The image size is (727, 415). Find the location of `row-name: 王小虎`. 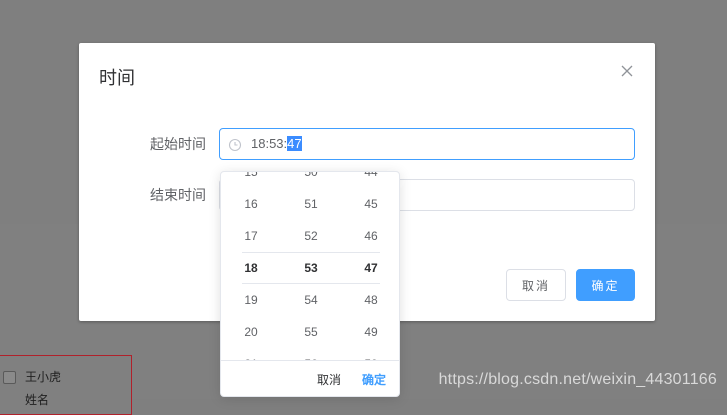

row-name: 王小虎 is located at coordinates (43, 377).